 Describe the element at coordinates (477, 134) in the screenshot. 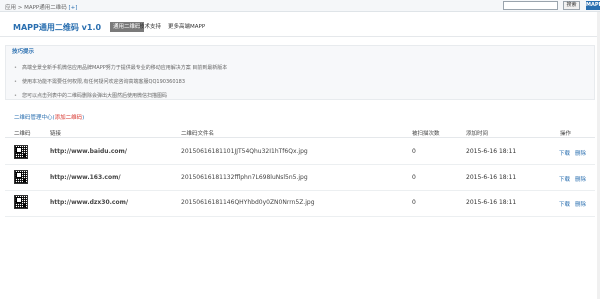

I see `column-header-added-time: 添加时间` at that location.